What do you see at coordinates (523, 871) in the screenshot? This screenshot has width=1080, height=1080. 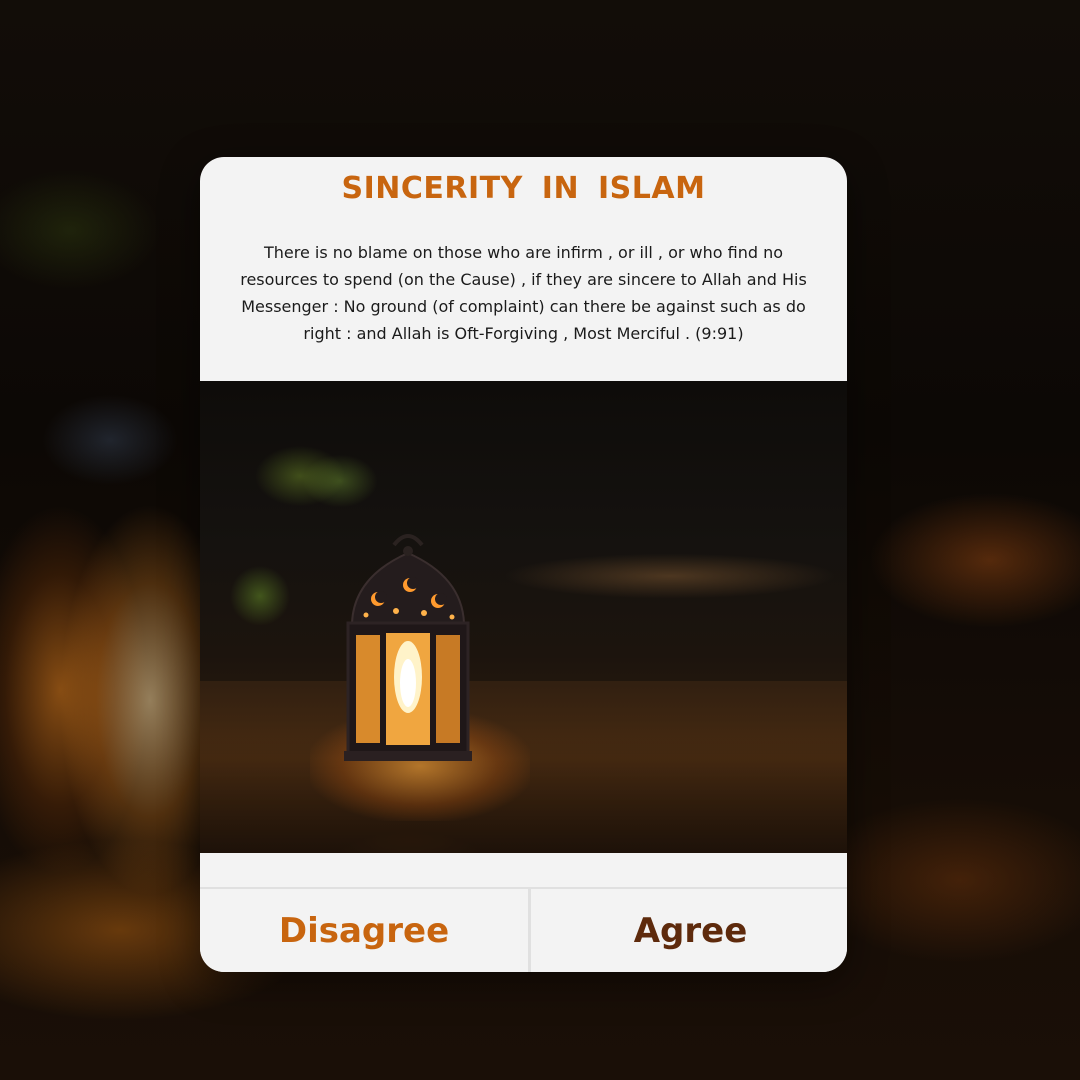 I see `card-divider` at bounding box center [523, 871].